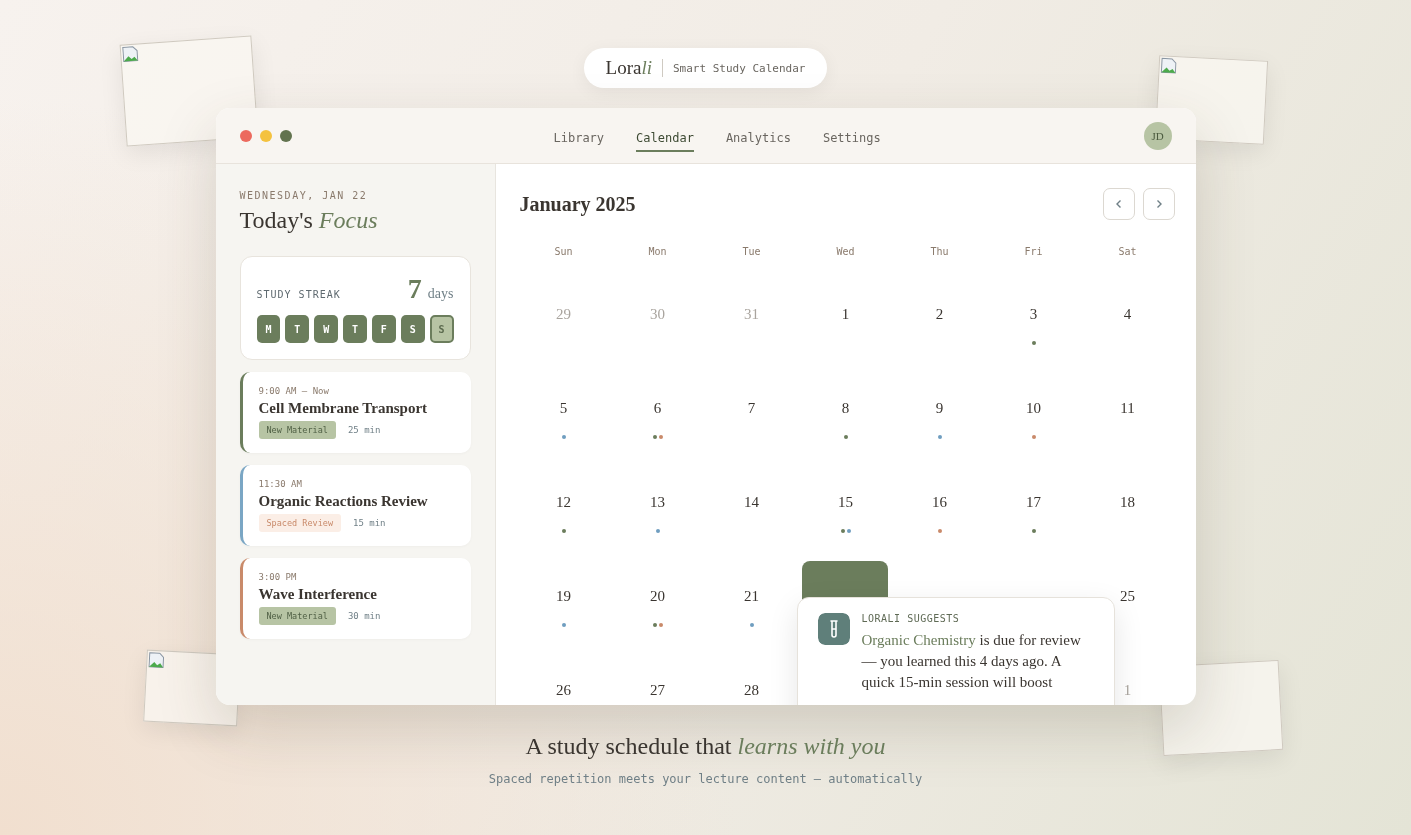 This screenshot has width=1411, height=835. I want to click on streak-day: F, so click(383, 329).